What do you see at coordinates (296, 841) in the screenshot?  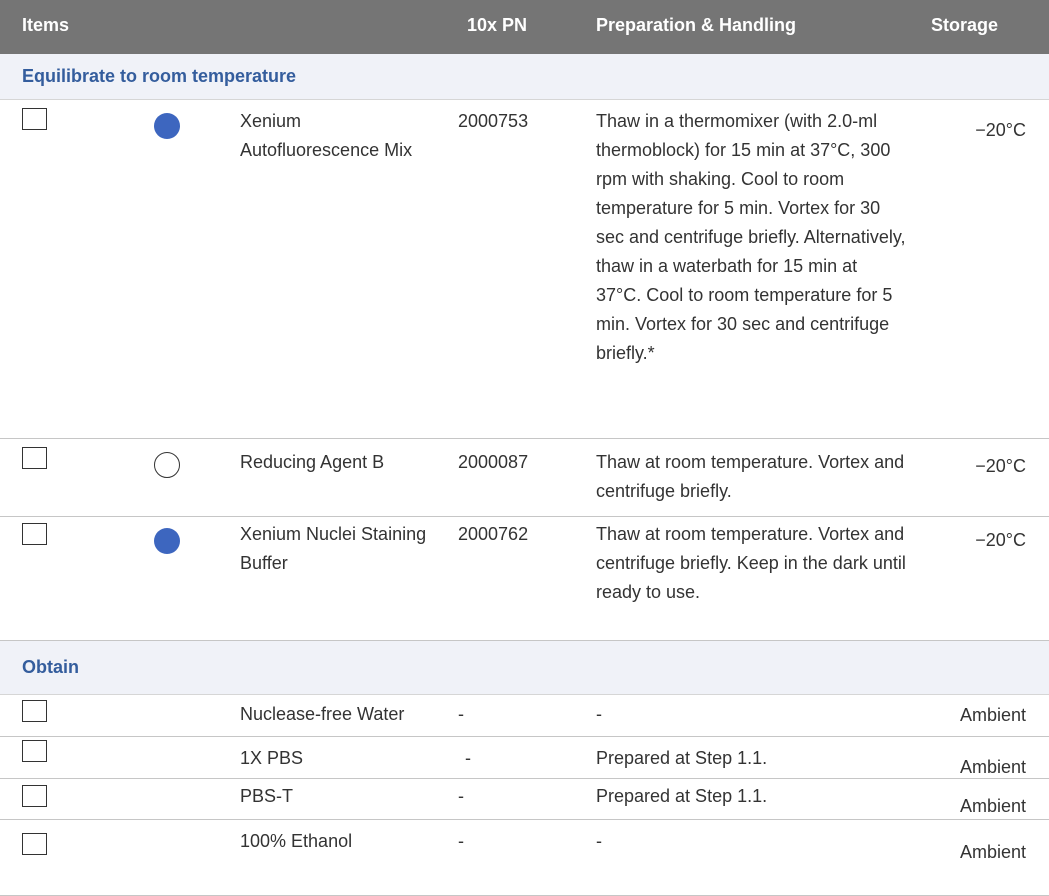 I see `item-name: 100% Ethanol` at bounding box center [296, 841].